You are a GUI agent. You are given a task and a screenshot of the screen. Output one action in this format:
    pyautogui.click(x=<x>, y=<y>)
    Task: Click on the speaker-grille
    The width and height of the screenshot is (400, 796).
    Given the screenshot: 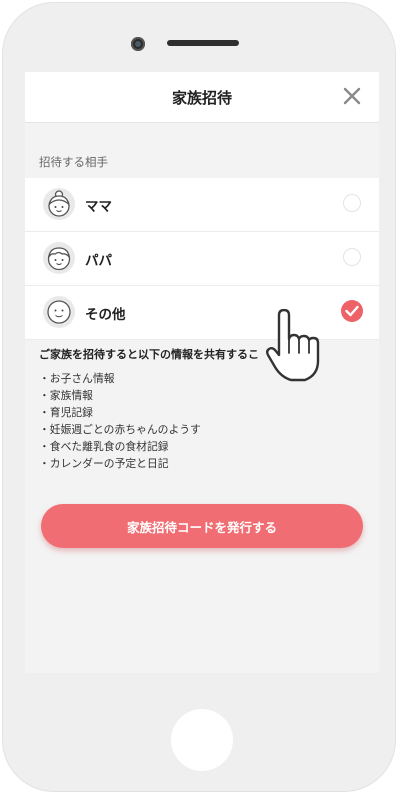 What is the action you would take?
    pyautogui.click(x=203, y=43)
    